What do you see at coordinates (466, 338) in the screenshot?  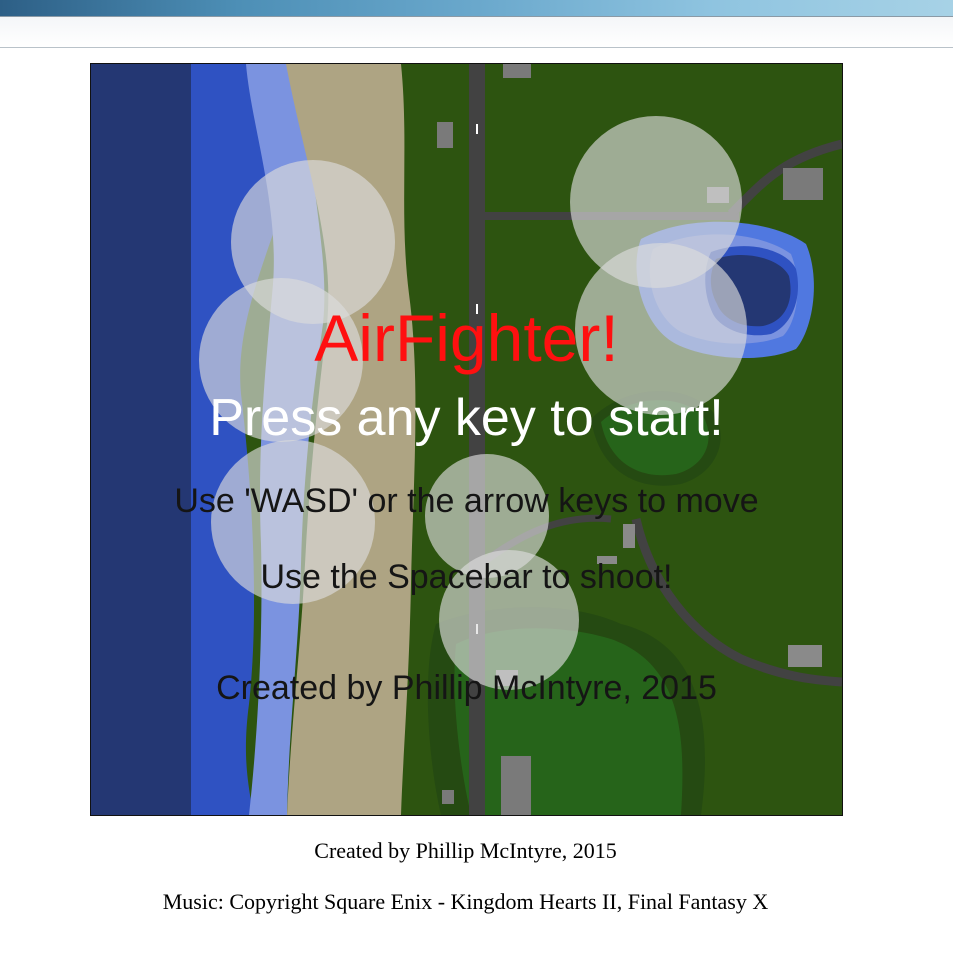 I see `game-title: AirFighter!` at bounding box center [466, 338].